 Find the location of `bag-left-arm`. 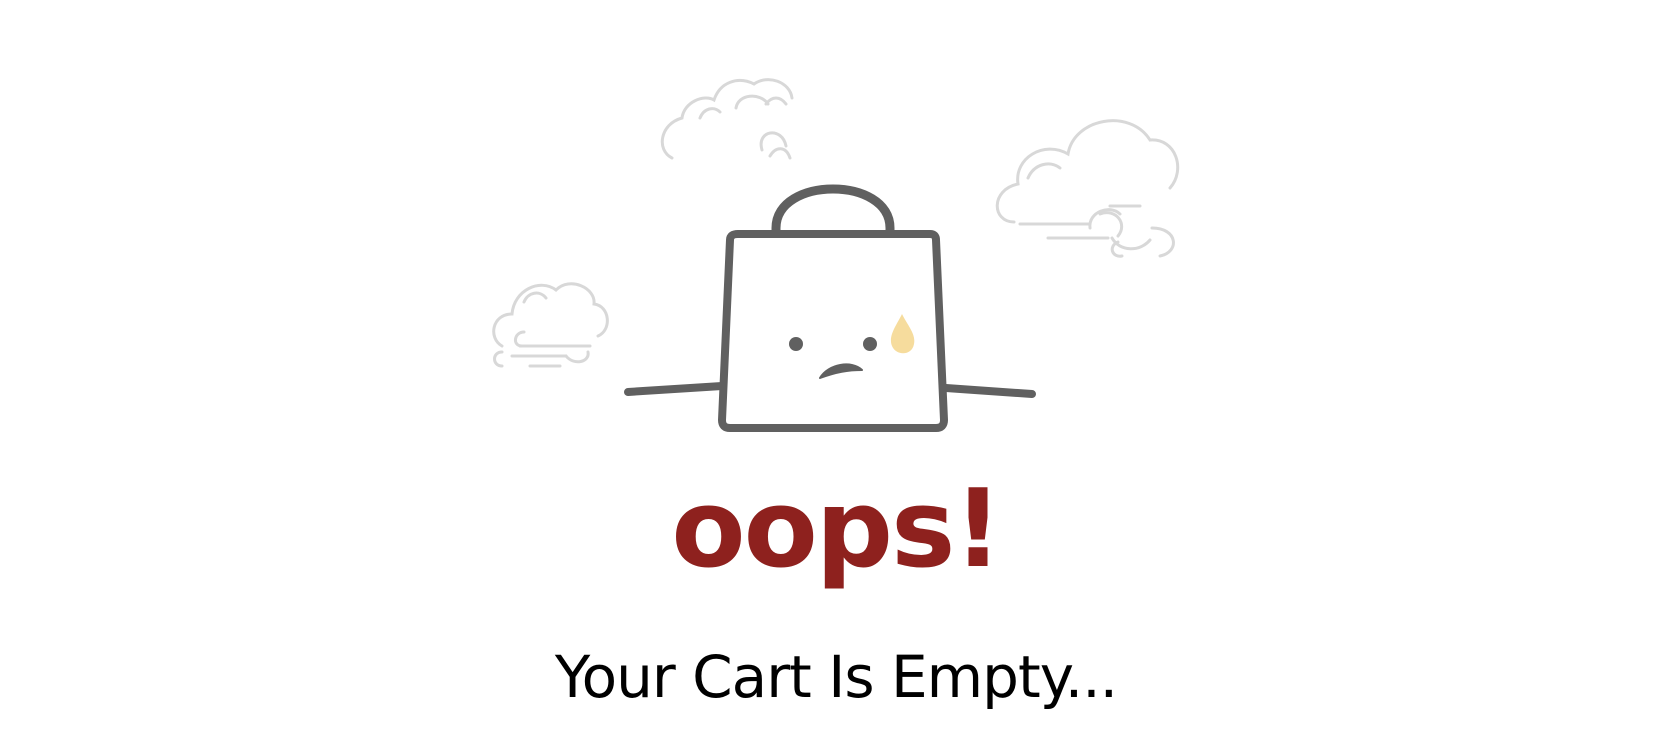

bag-left-arm is located at coordinates (675, 389).